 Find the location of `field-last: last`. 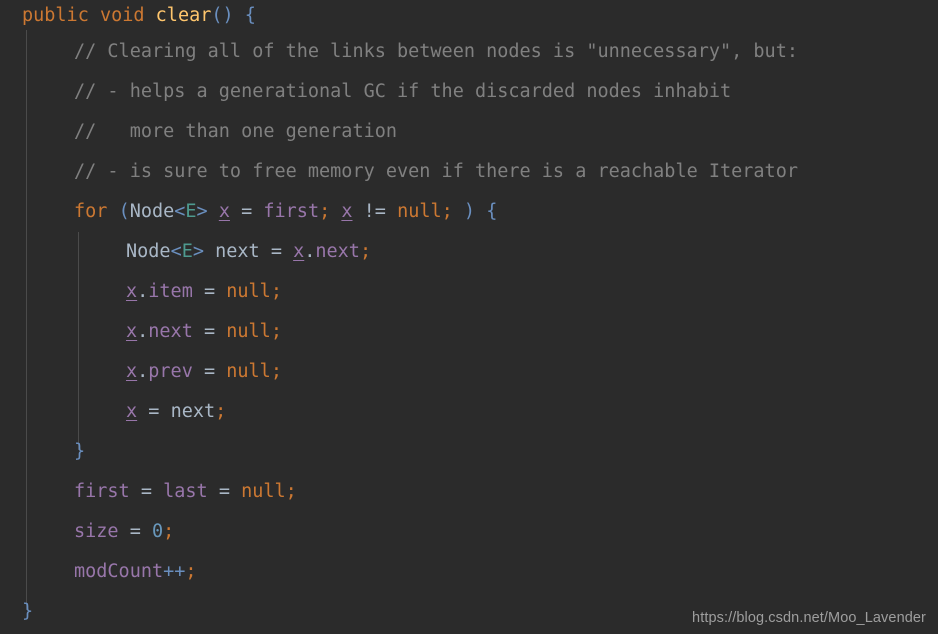

field-last: last is located at coordinates (185, 491).